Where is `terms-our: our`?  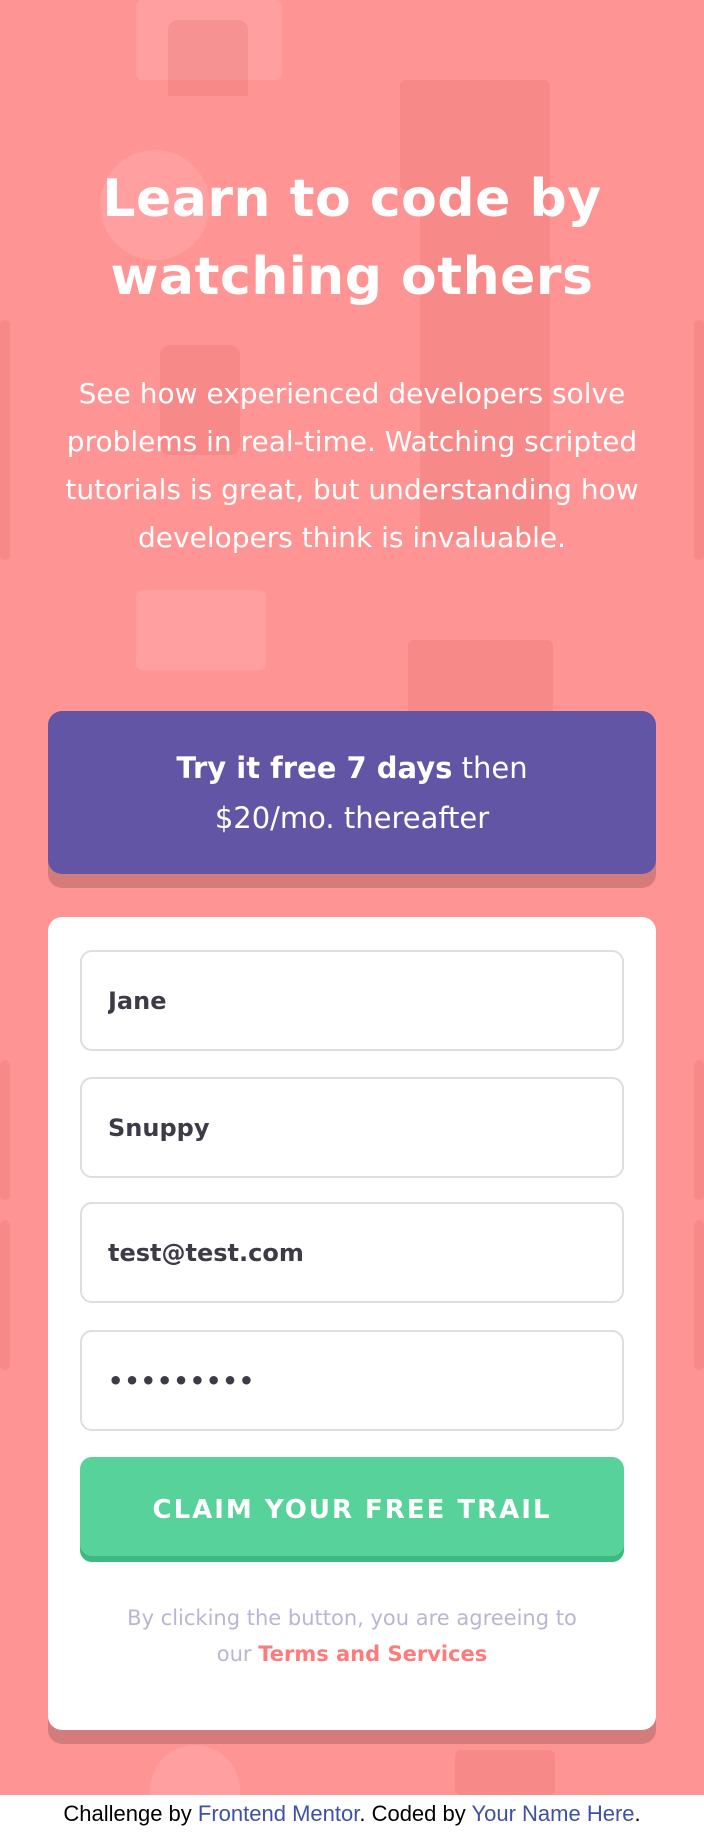
terms-our: our is located at coordinates (237, 1654).